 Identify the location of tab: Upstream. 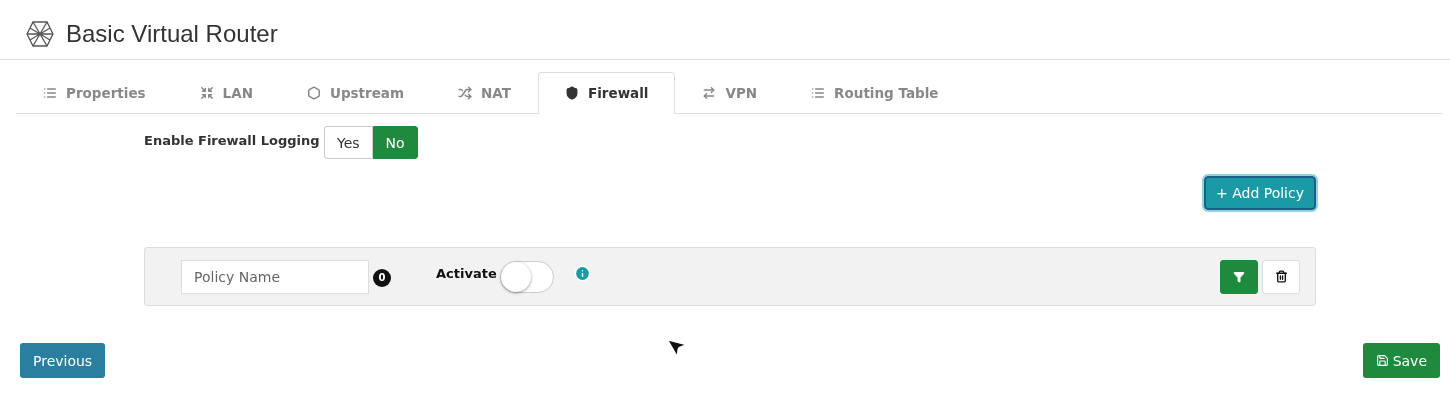
(355, 93).